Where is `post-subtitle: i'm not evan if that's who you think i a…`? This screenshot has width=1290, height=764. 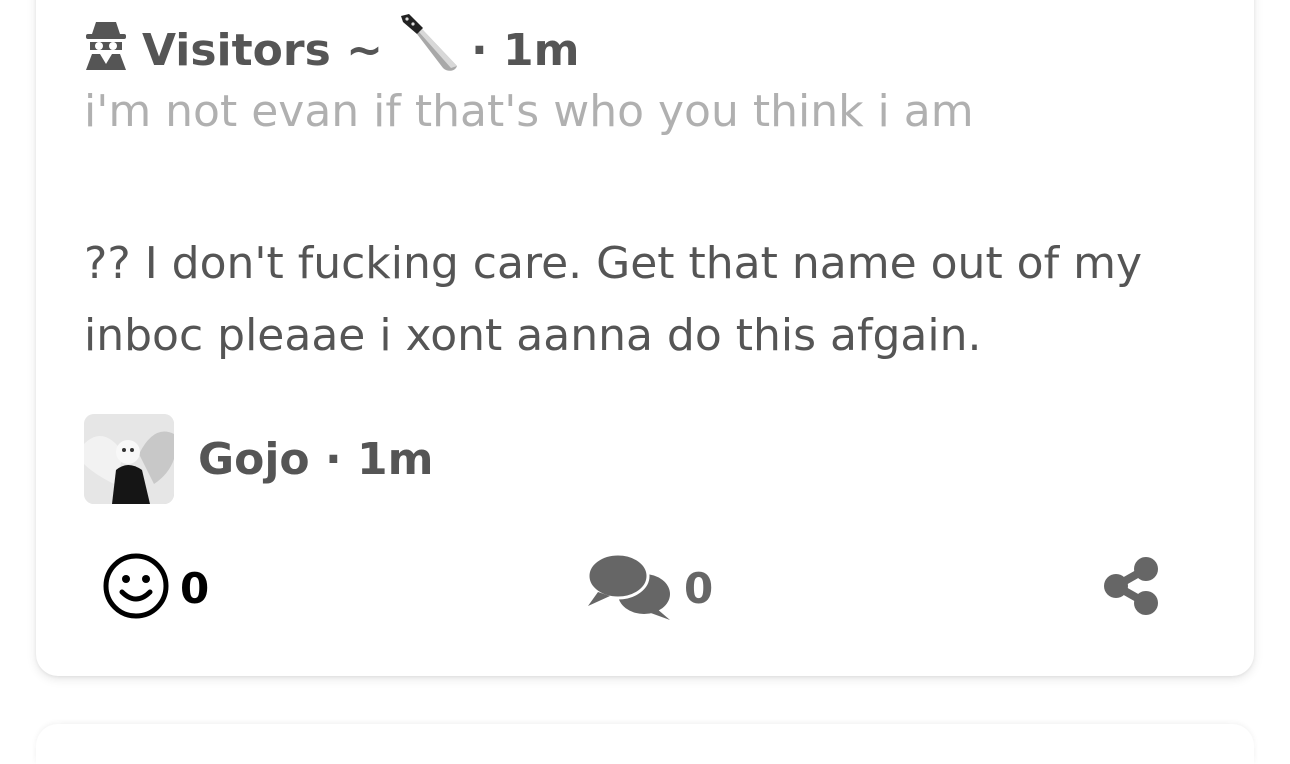
post-subtitle: i'm not evan if that's who you think i a… is located at coordinates (529, 111).